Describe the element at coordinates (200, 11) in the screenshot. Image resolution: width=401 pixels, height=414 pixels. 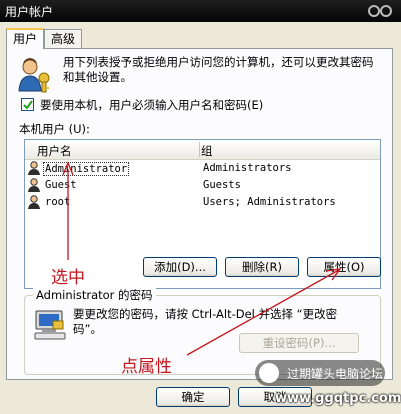
I see `title-bar: 用户帐户` at that location.